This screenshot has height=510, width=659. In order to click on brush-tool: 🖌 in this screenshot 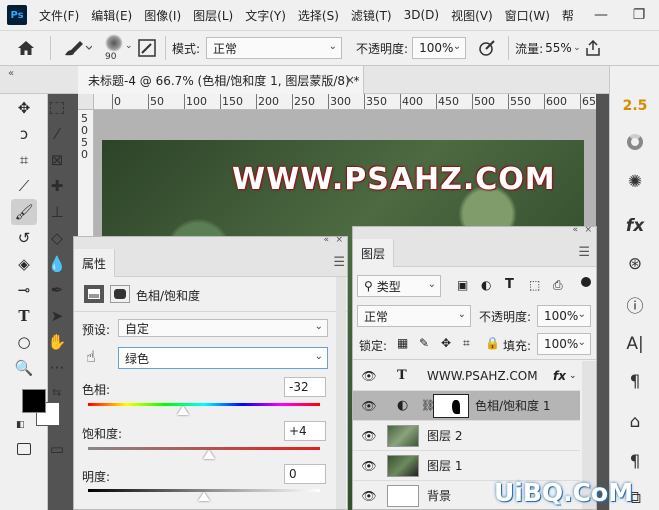, I will do `click(24, 212)`.